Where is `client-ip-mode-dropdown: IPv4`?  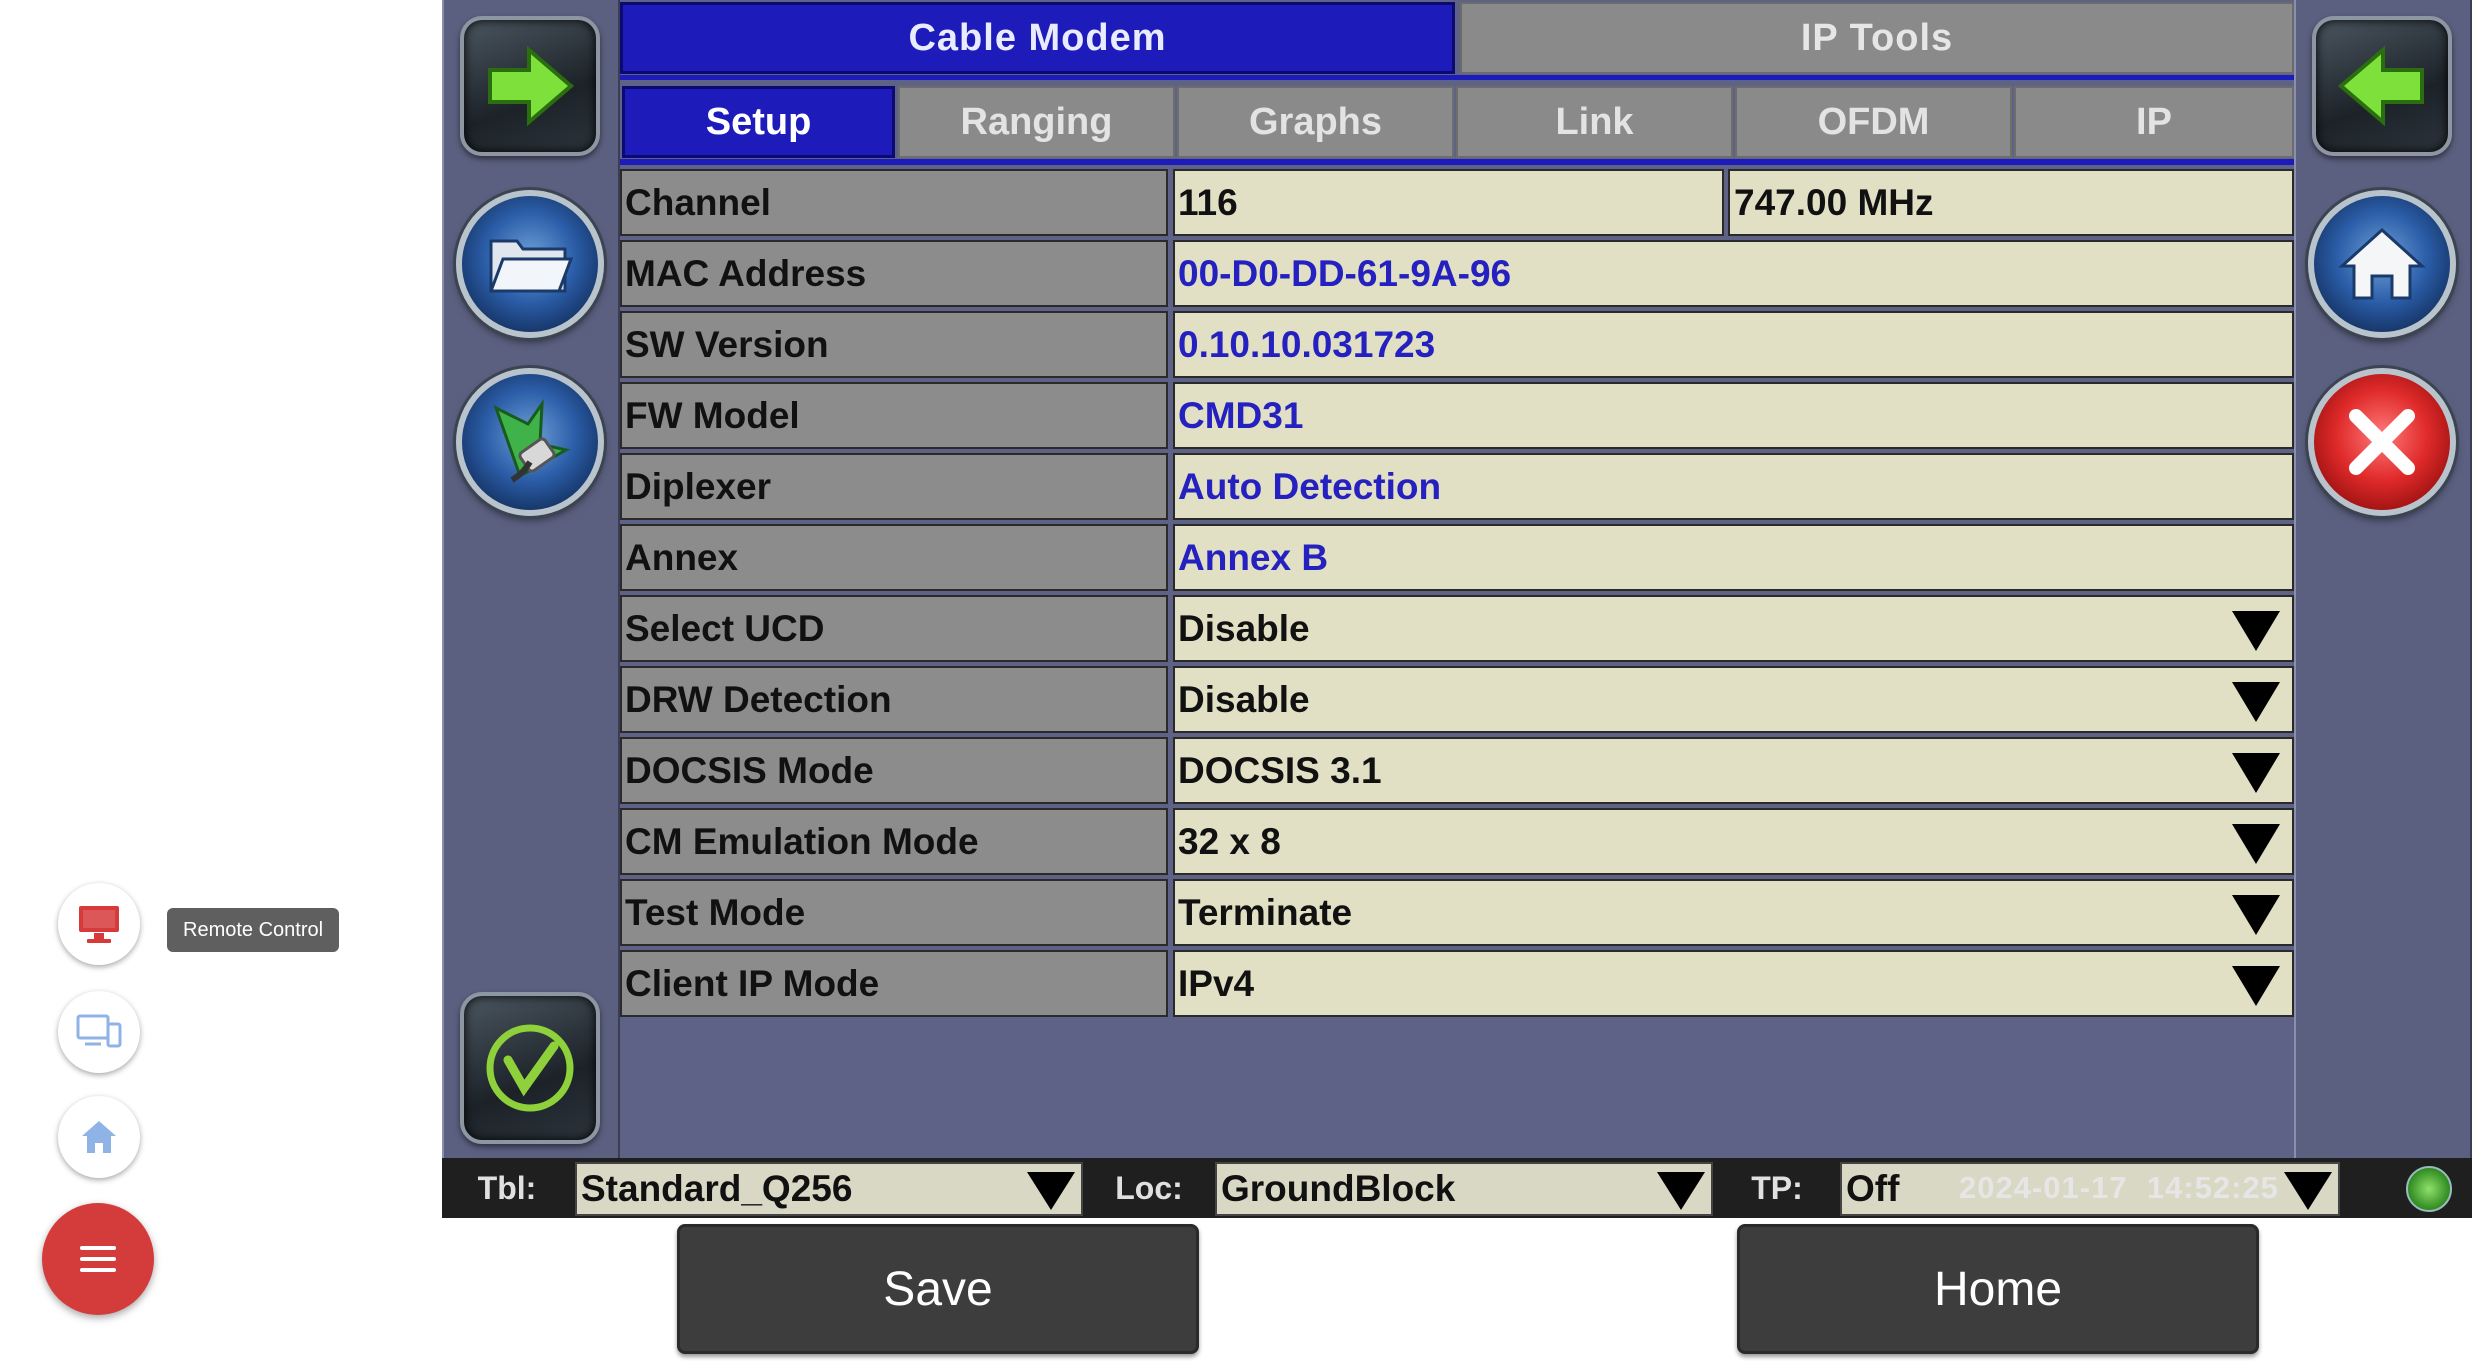 client-ip-mode-dropdown: IPv4 is located at coordinates (1733, 983).